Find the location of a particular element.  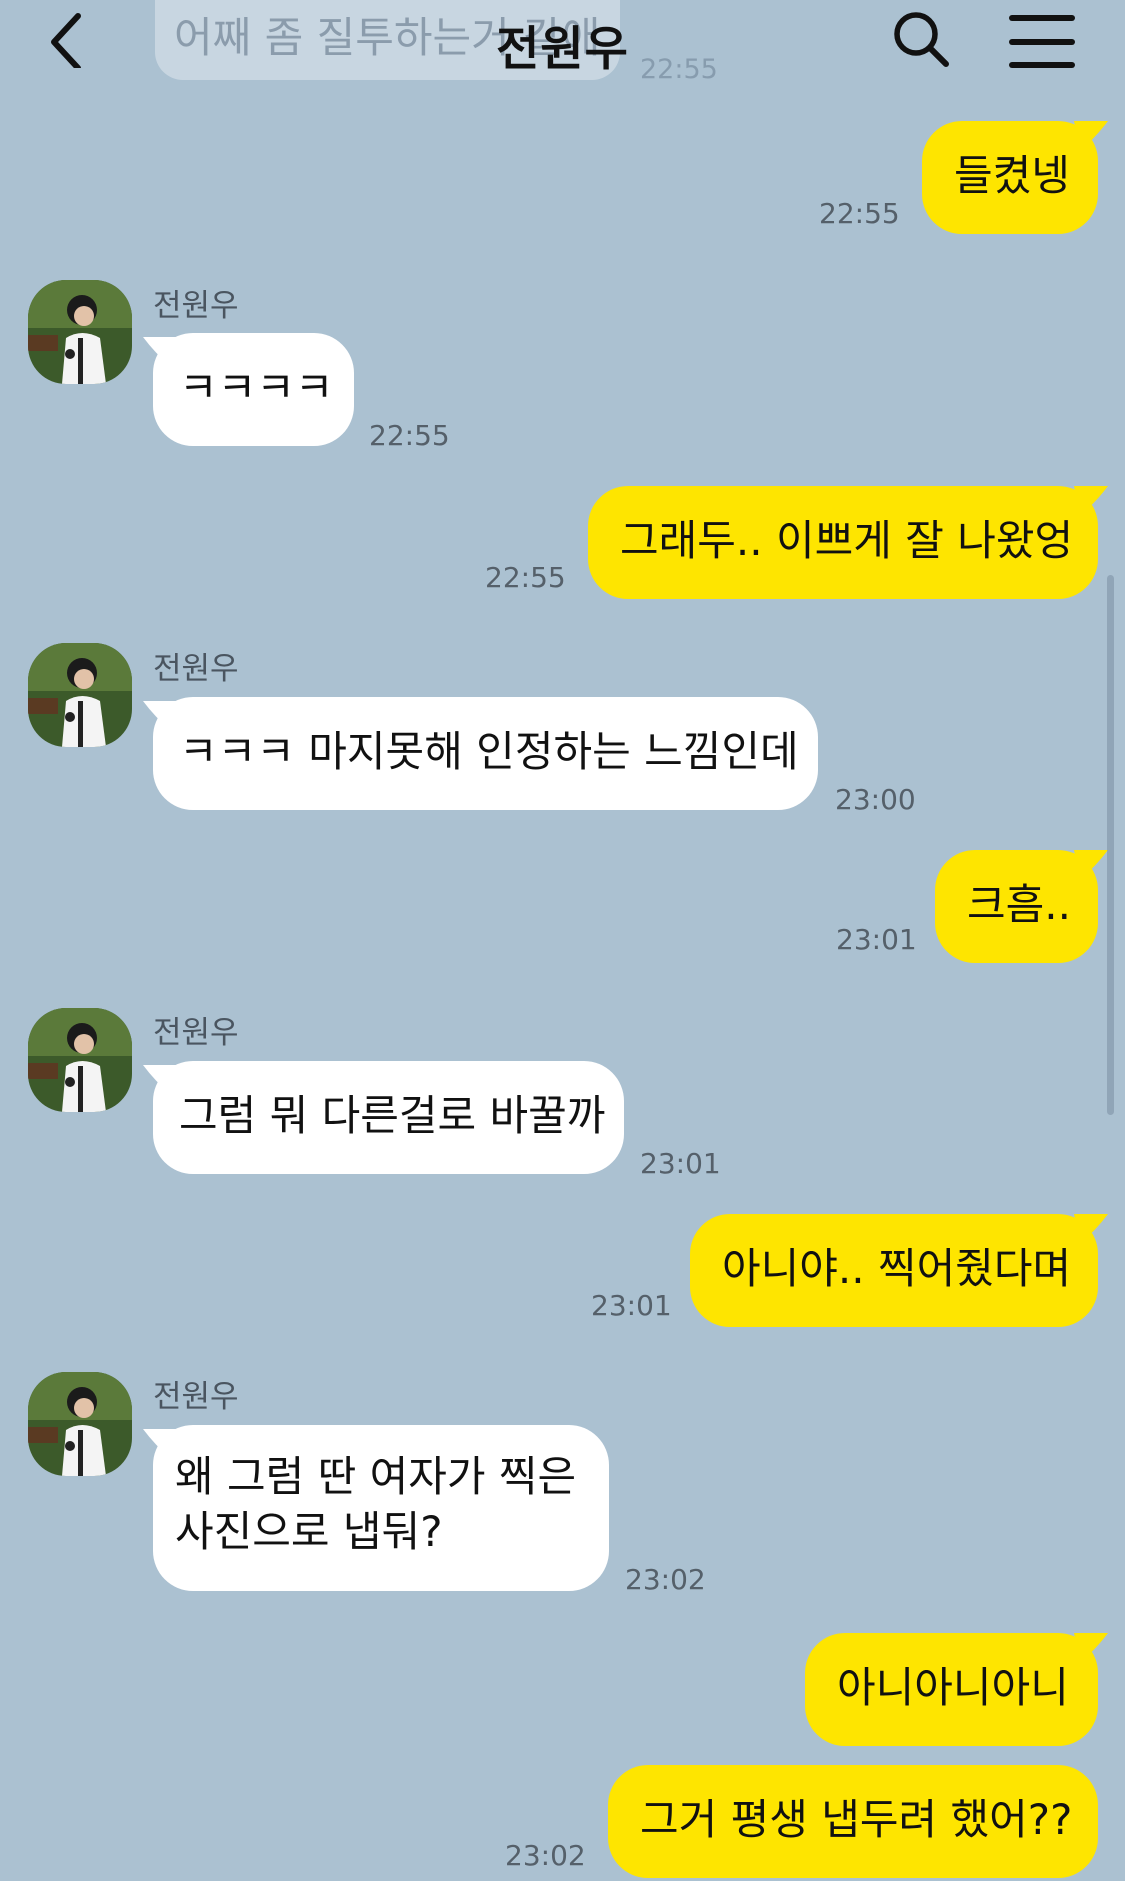

message-text: 그래두.. 이쁘게 잘 나왔엉 is located at coordinates (847, 540).